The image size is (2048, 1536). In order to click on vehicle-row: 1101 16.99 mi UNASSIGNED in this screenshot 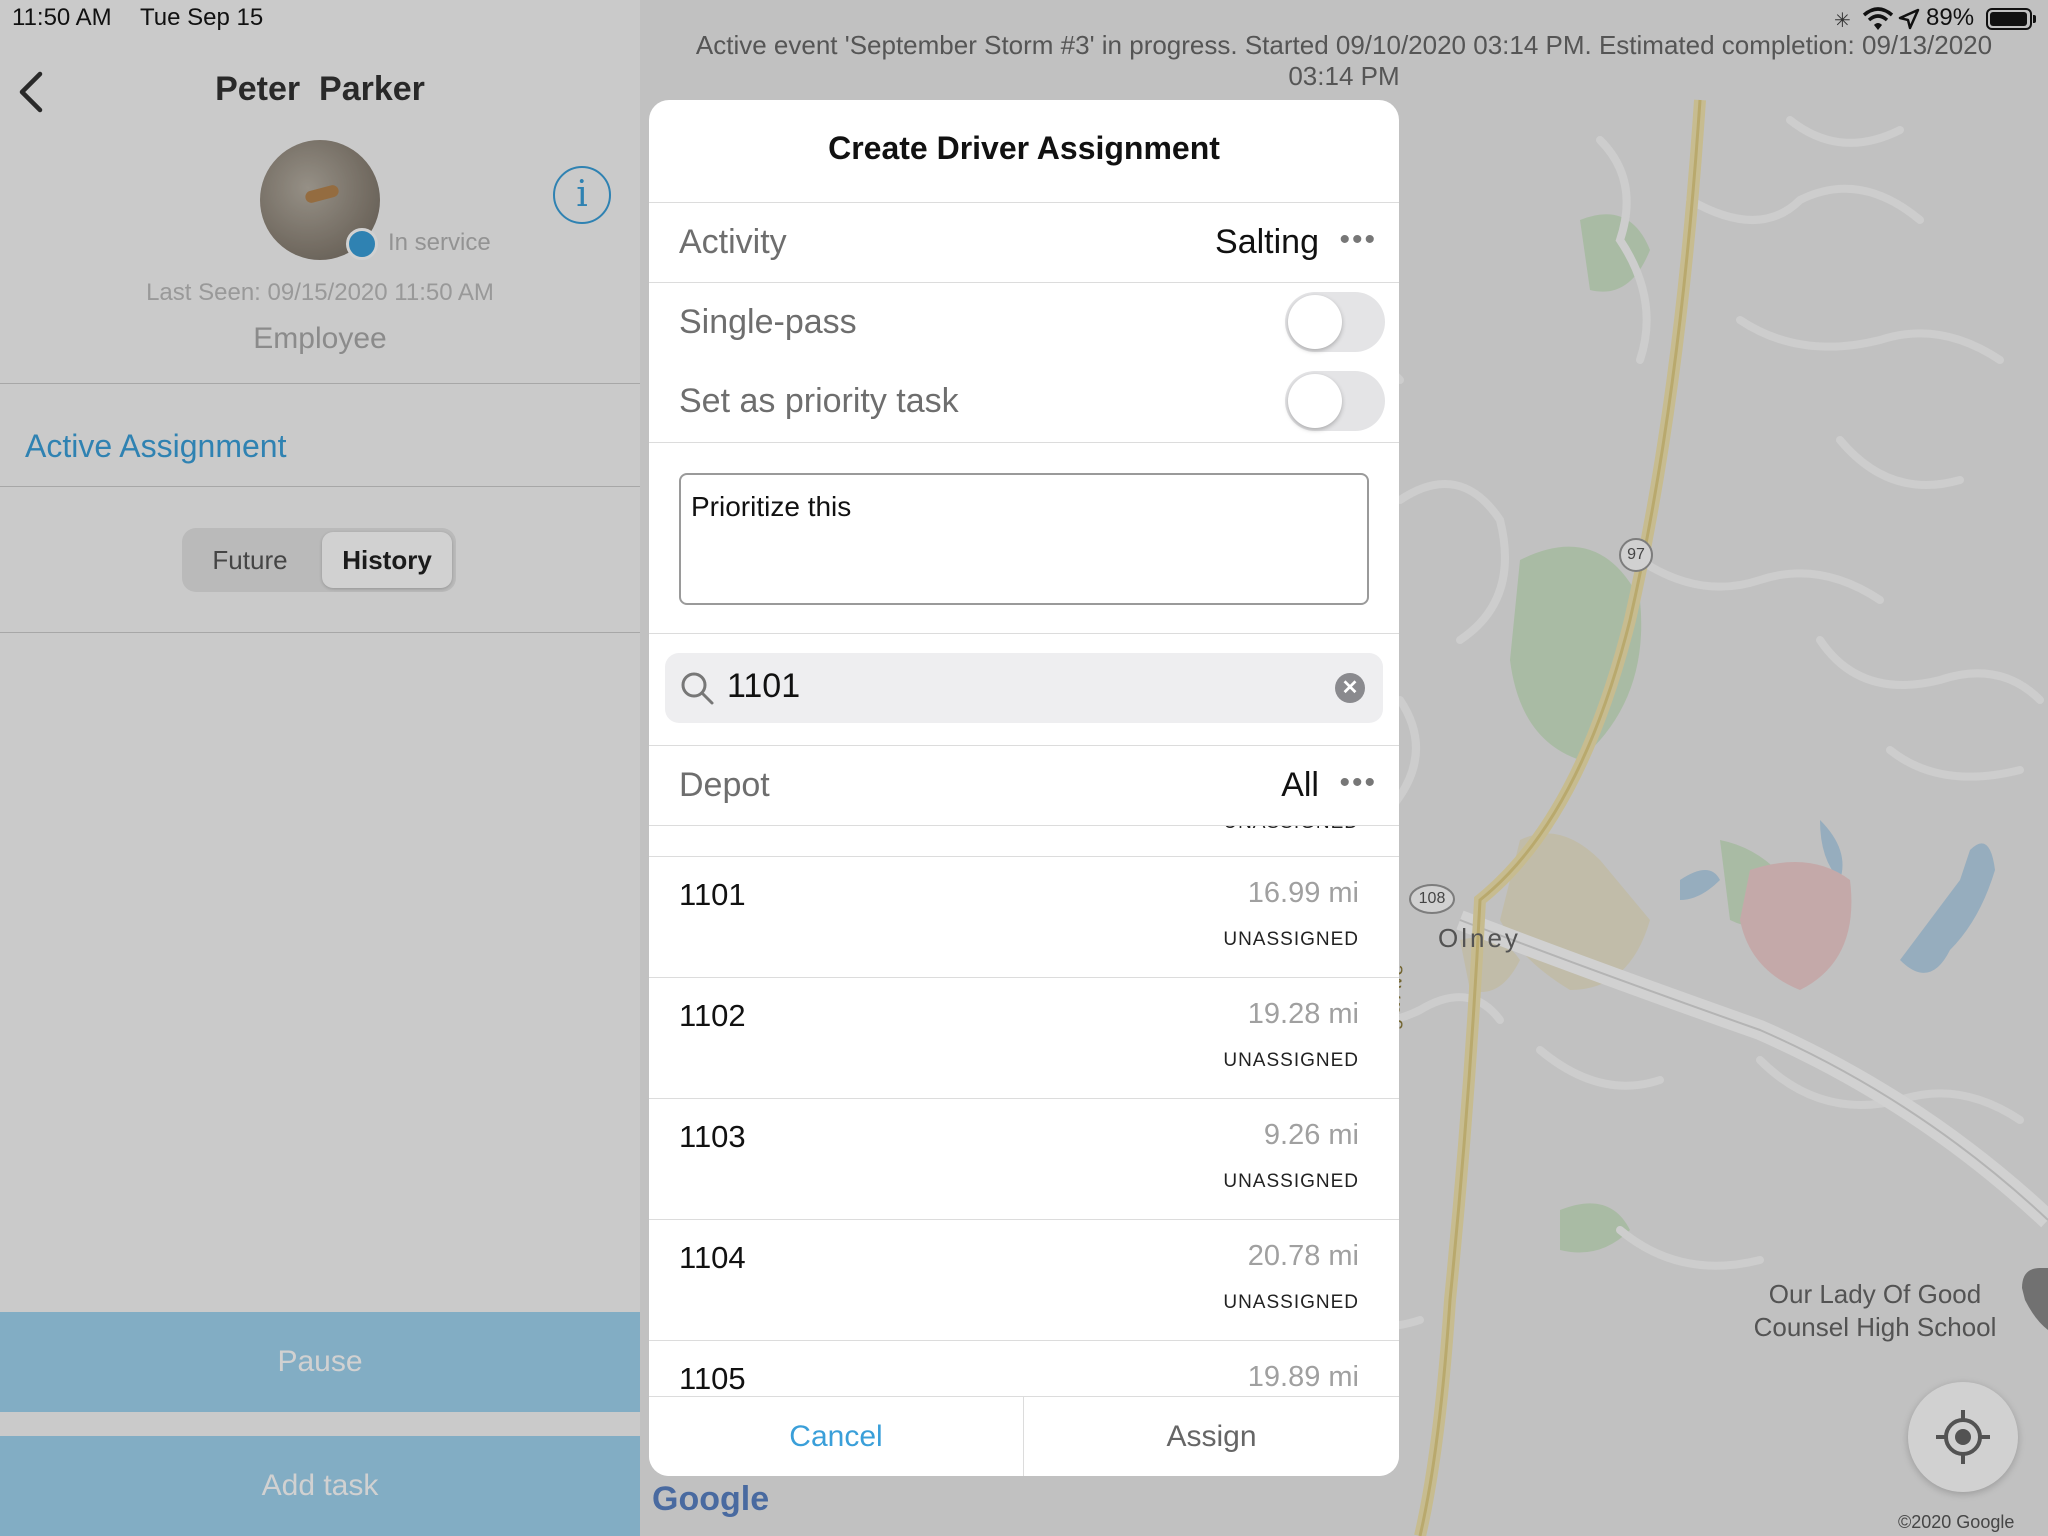, I will do `click(1024, 917)`.